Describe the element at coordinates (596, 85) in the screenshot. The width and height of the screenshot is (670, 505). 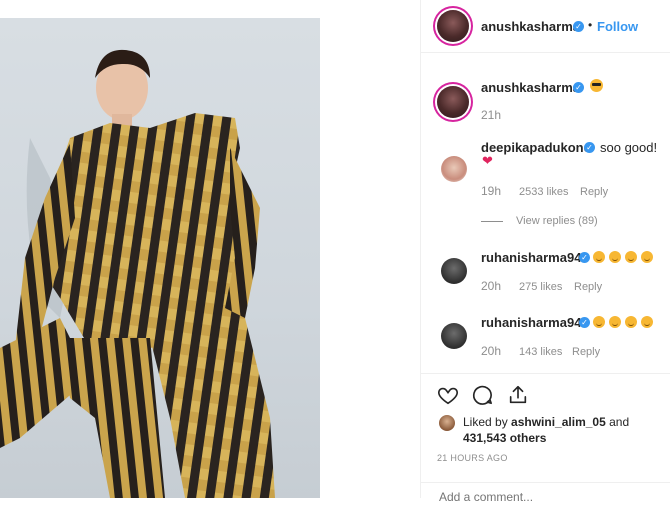
I see `sunglasses-emoji-icon` at that location.